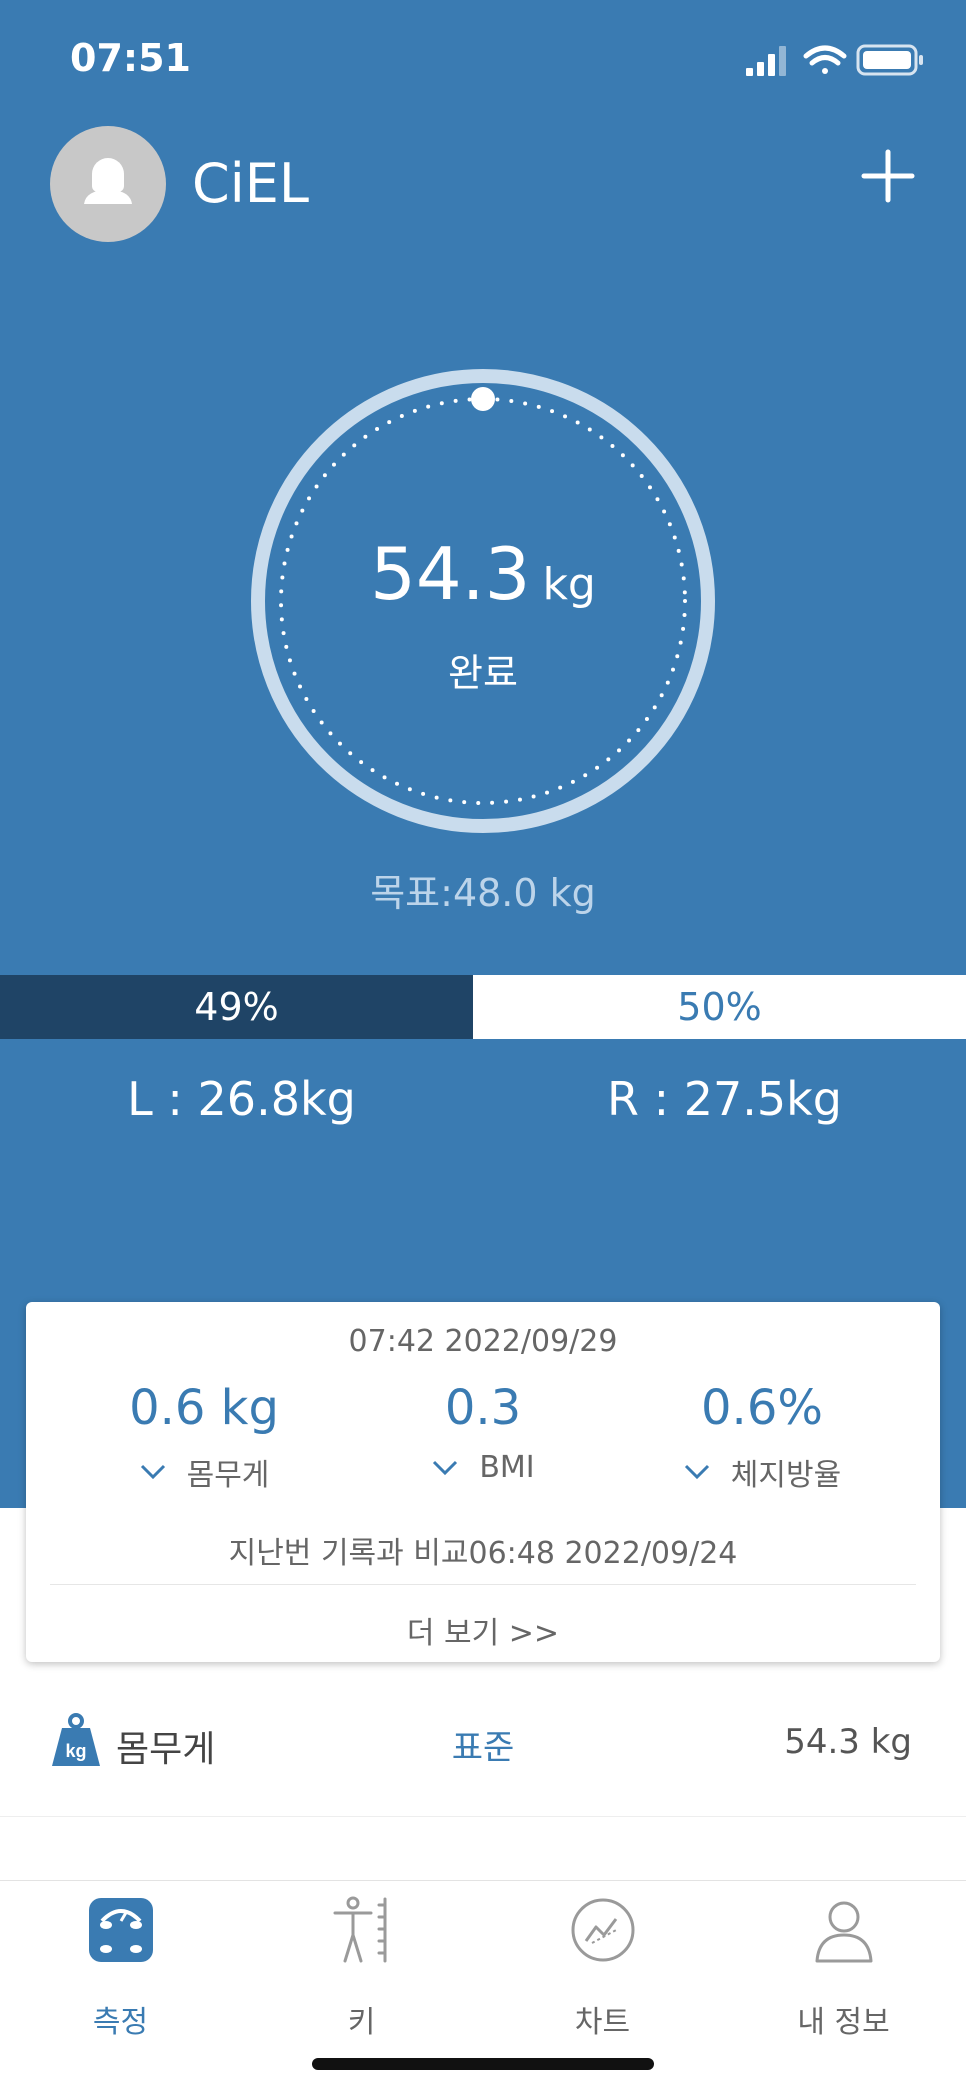  Describe the element at coordinates (483, 399) in the screenshot. I see `gauge-indicator` at that location.